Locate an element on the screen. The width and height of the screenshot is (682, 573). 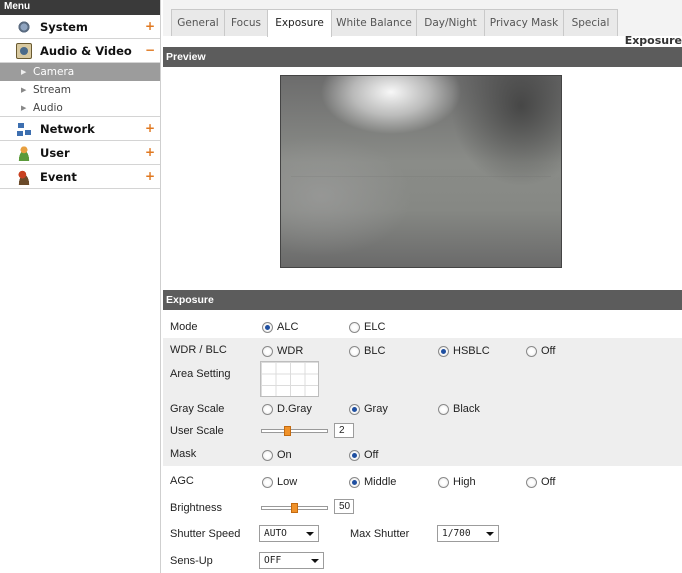
sidebar-item-system: System + is located at coordinates (80, 27).